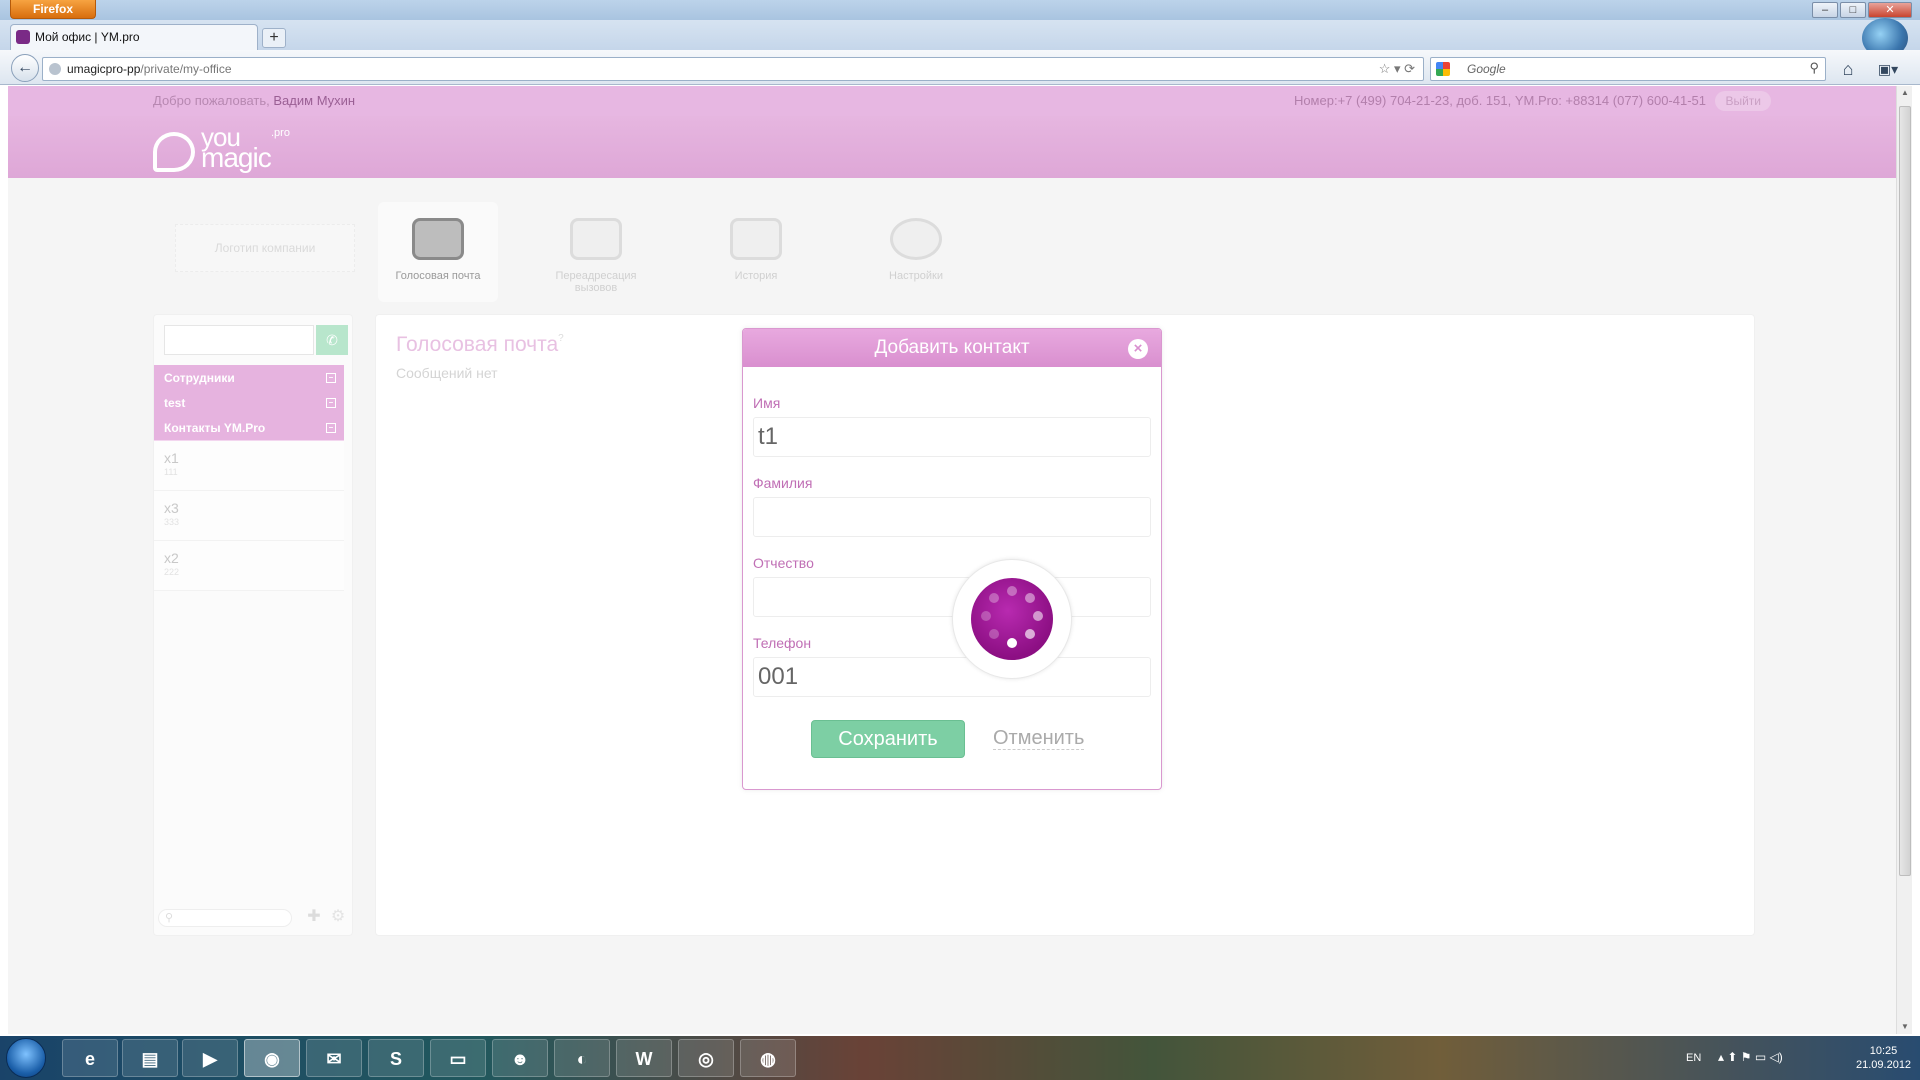  I want to click on google-engine-icon, so click(1443, 69).